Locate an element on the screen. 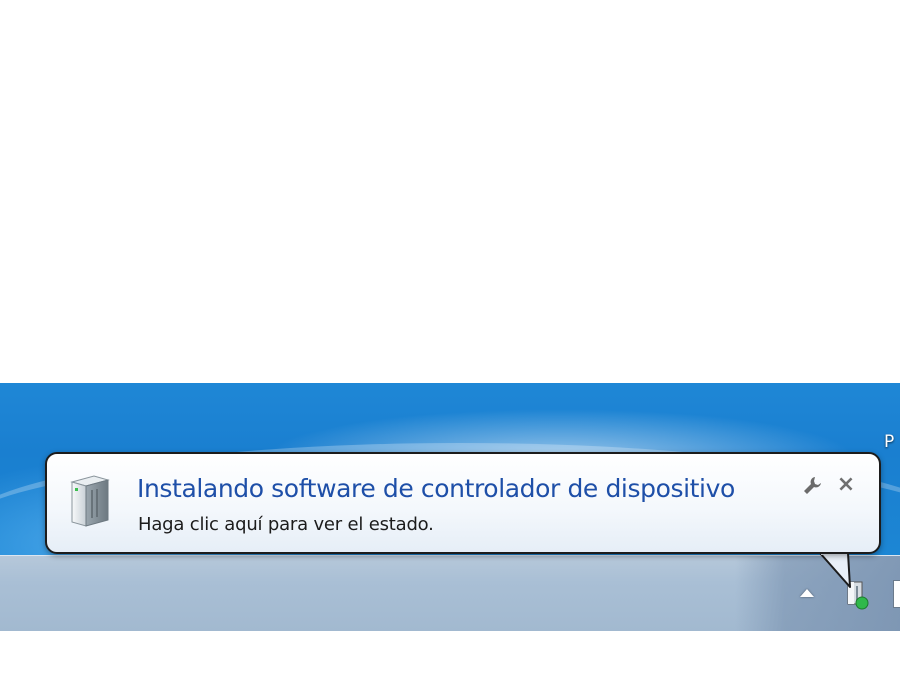 The width and height of the screenshot is (900, 700). tray-partial-item is located at coordinates (896, 594).